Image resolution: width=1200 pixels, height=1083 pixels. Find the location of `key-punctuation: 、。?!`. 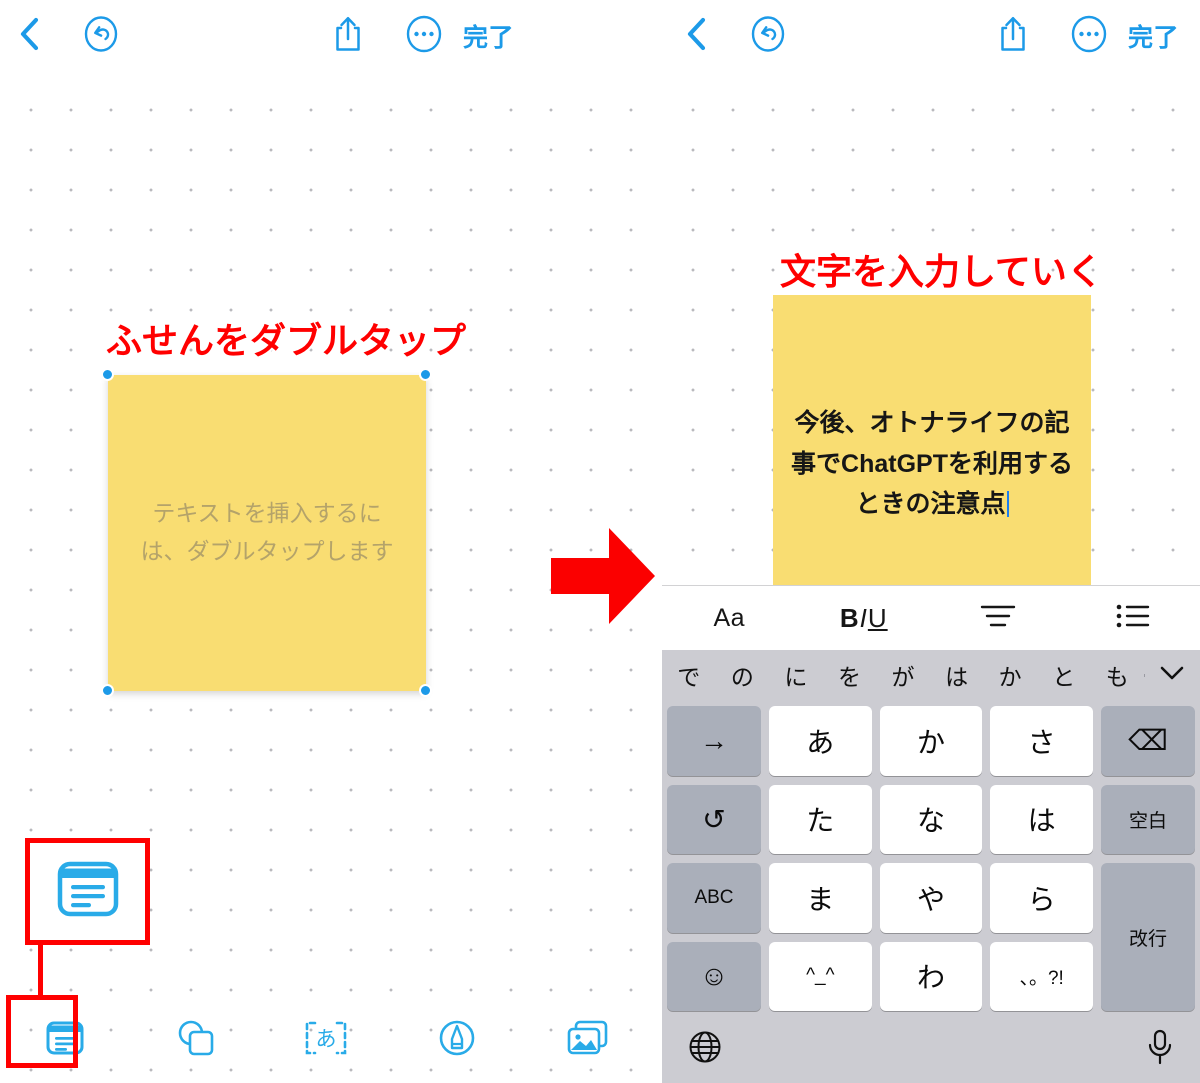

key-punctuation: 、。?! is located at coordinates (1042, 976).